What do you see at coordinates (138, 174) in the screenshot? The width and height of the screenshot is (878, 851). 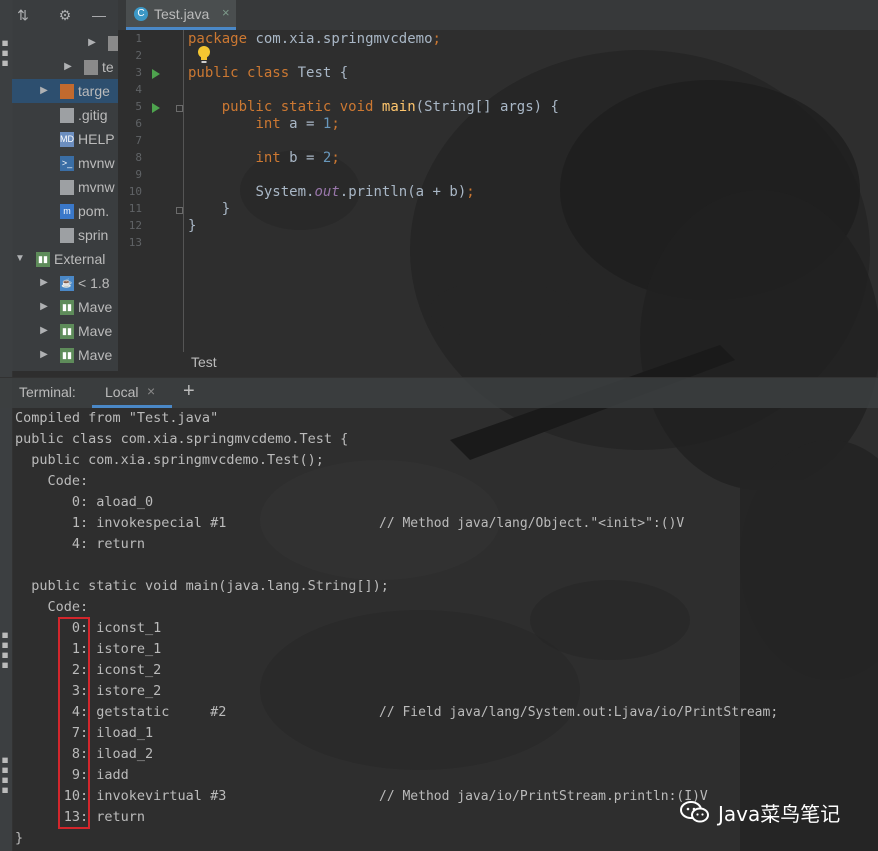 I see `line-number: 9` at bounding box center [138, 174].